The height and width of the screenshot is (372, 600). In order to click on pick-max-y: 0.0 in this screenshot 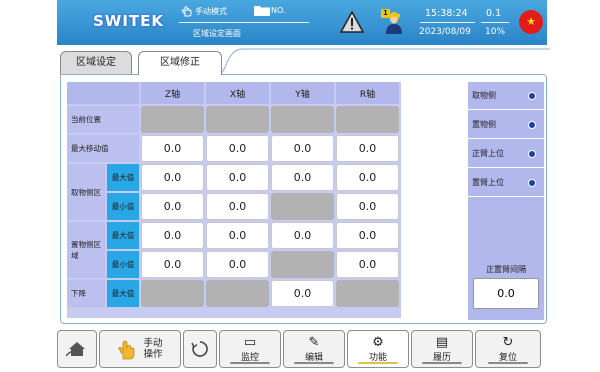, I will do `click(302, 177)`.